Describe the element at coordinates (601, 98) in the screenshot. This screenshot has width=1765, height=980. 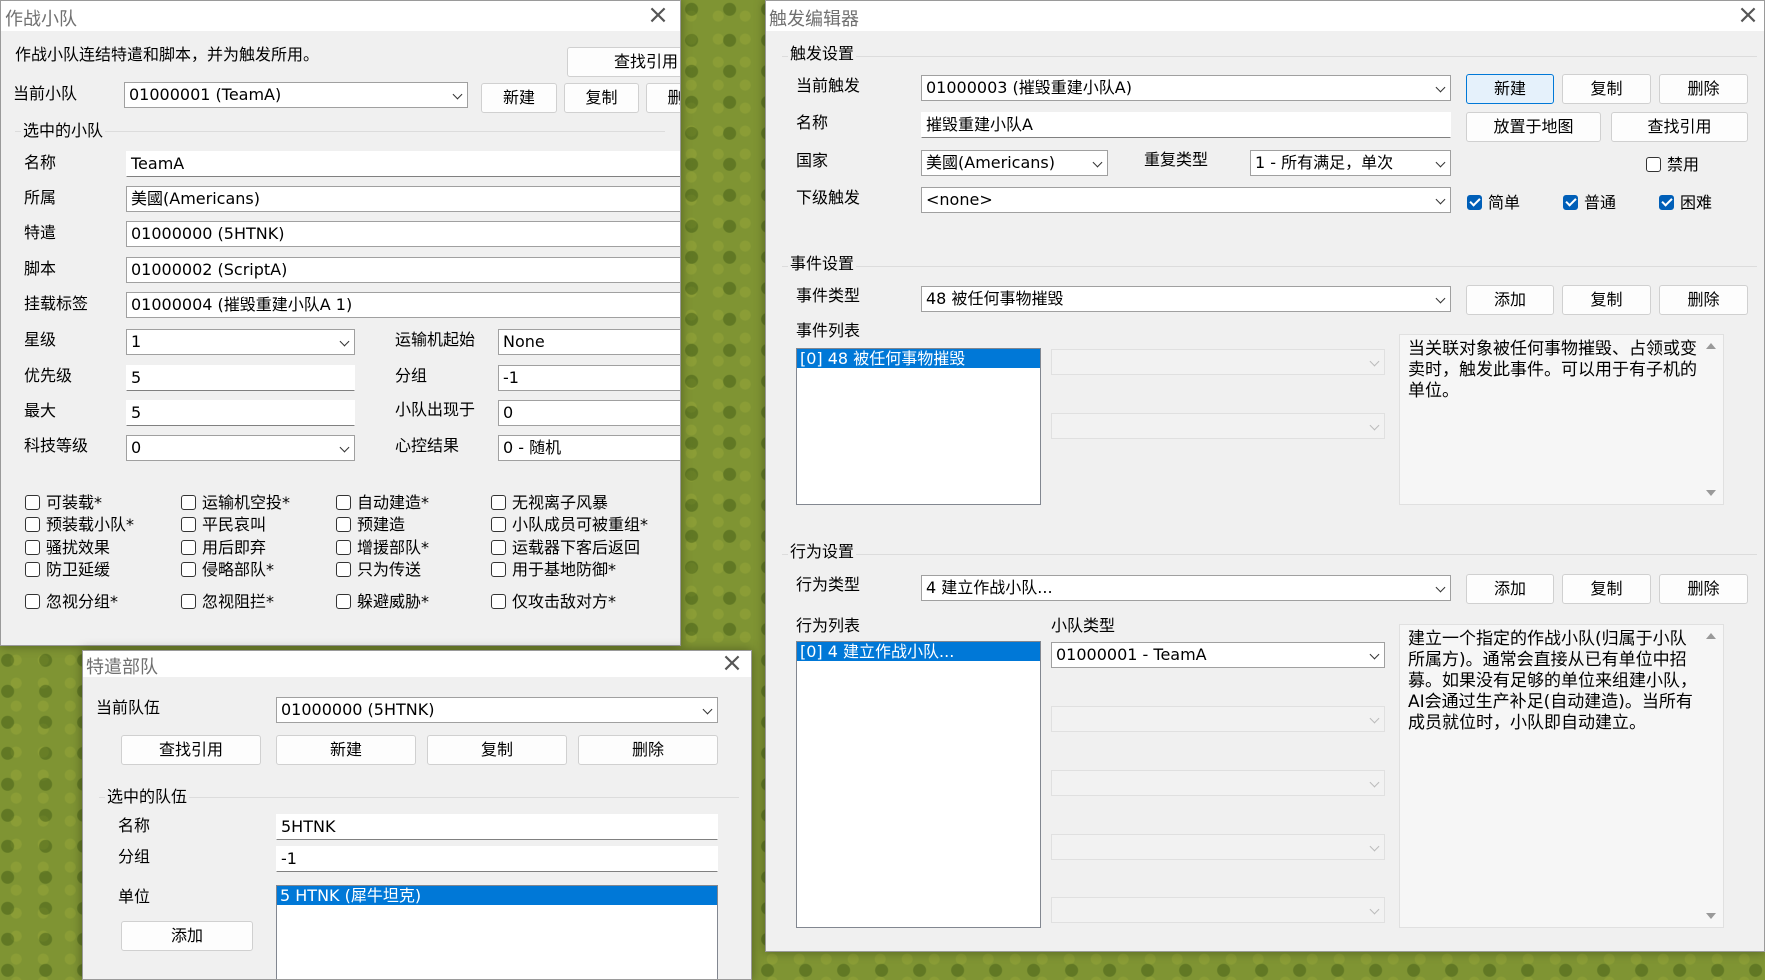
I see `copy-team-button: 复制` at that location.